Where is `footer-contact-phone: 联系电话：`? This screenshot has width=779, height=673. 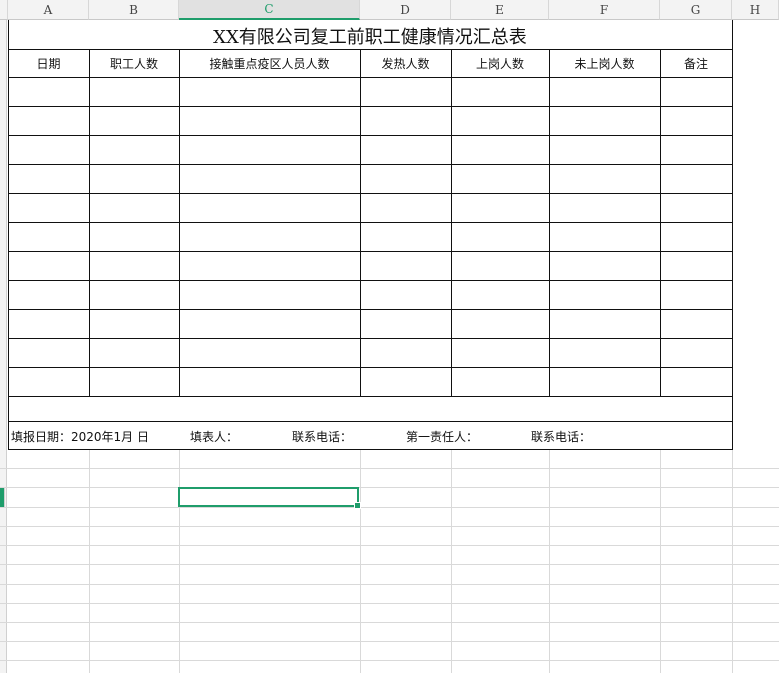
footer-contact-phone: 联系电话： is located at coordinates (322, 436).